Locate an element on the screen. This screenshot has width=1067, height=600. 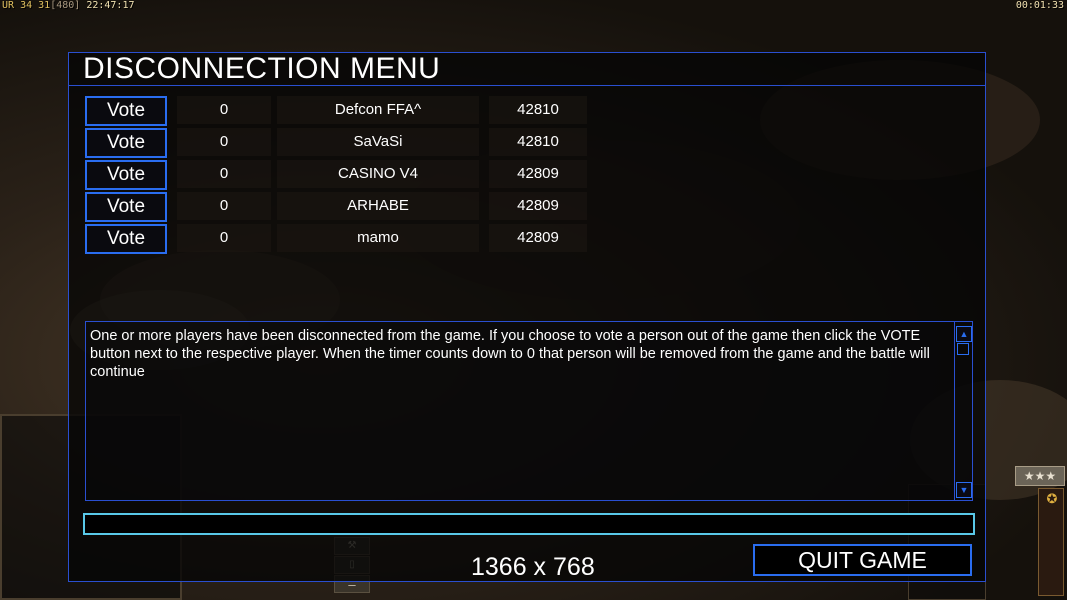
menu-title: DISCONNECTION MENU is located at coordinates (262, 68).